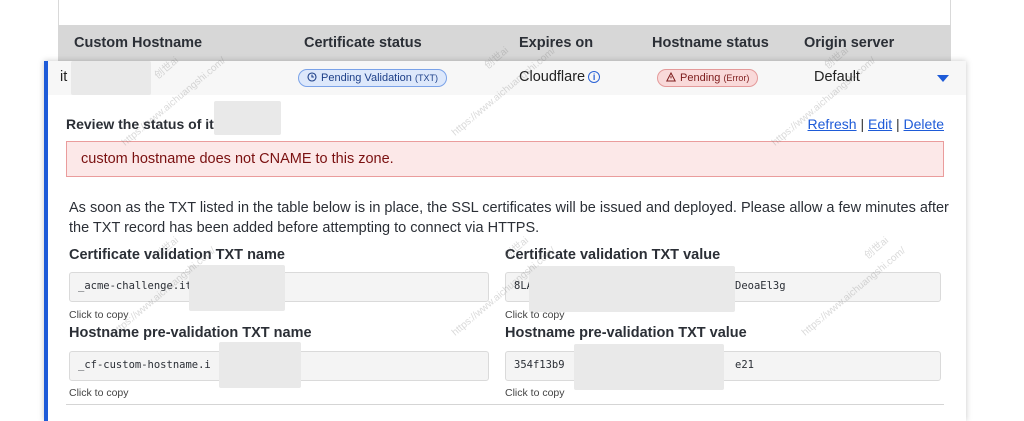 This screenshot has width=1024, height=421. What do you see at coordinates (46, 241) in the screenshot?
I see `selected-row-accent` at bounding box center [46, 241].